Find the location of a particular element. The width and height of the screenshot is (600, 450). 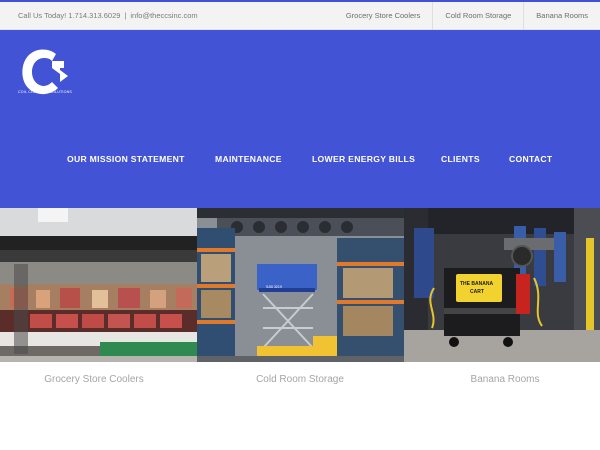

grocery-store-coolers-image is located at coordinates (98, 285).